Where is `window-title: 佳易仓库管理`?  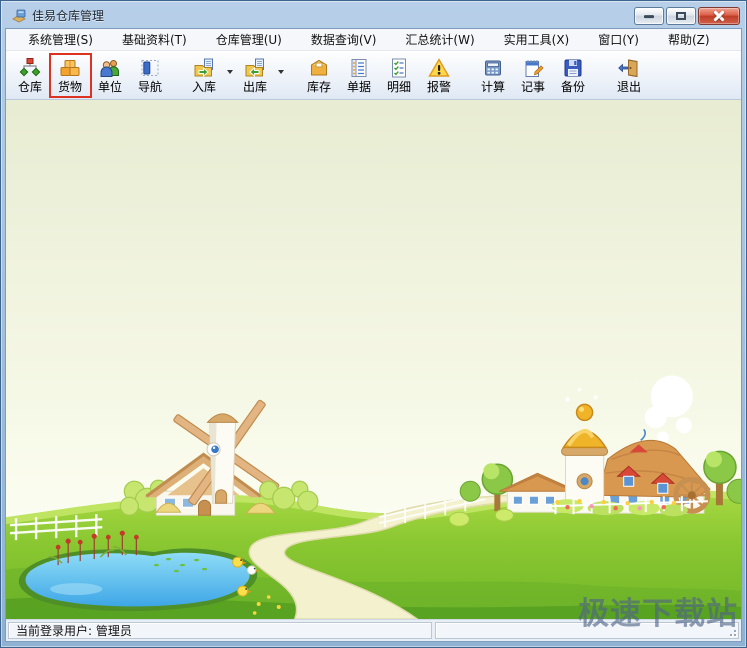 window-title: 佳易仓库管理 is located at coordinates (68, 16).